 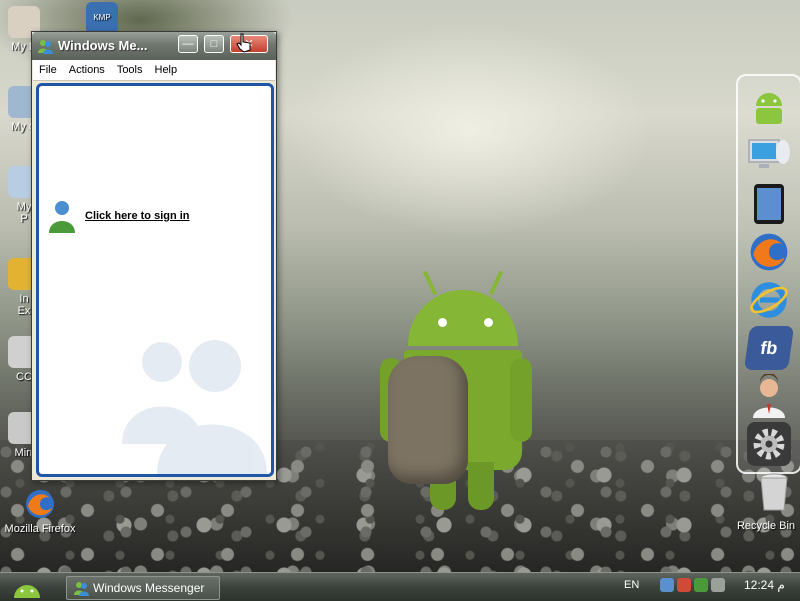 I want to click on dock-recycle-bin, so click(x=774, y=492).